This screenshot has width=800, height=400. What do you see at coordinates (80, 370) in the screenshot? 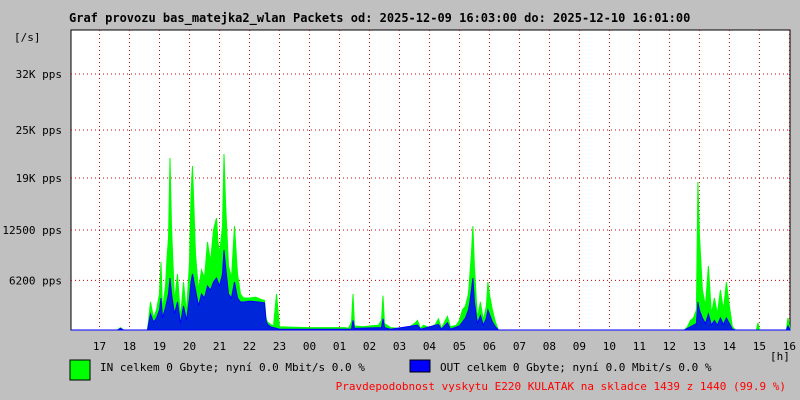
I see `legend-in-swatch` at bounding box center [80, 370].